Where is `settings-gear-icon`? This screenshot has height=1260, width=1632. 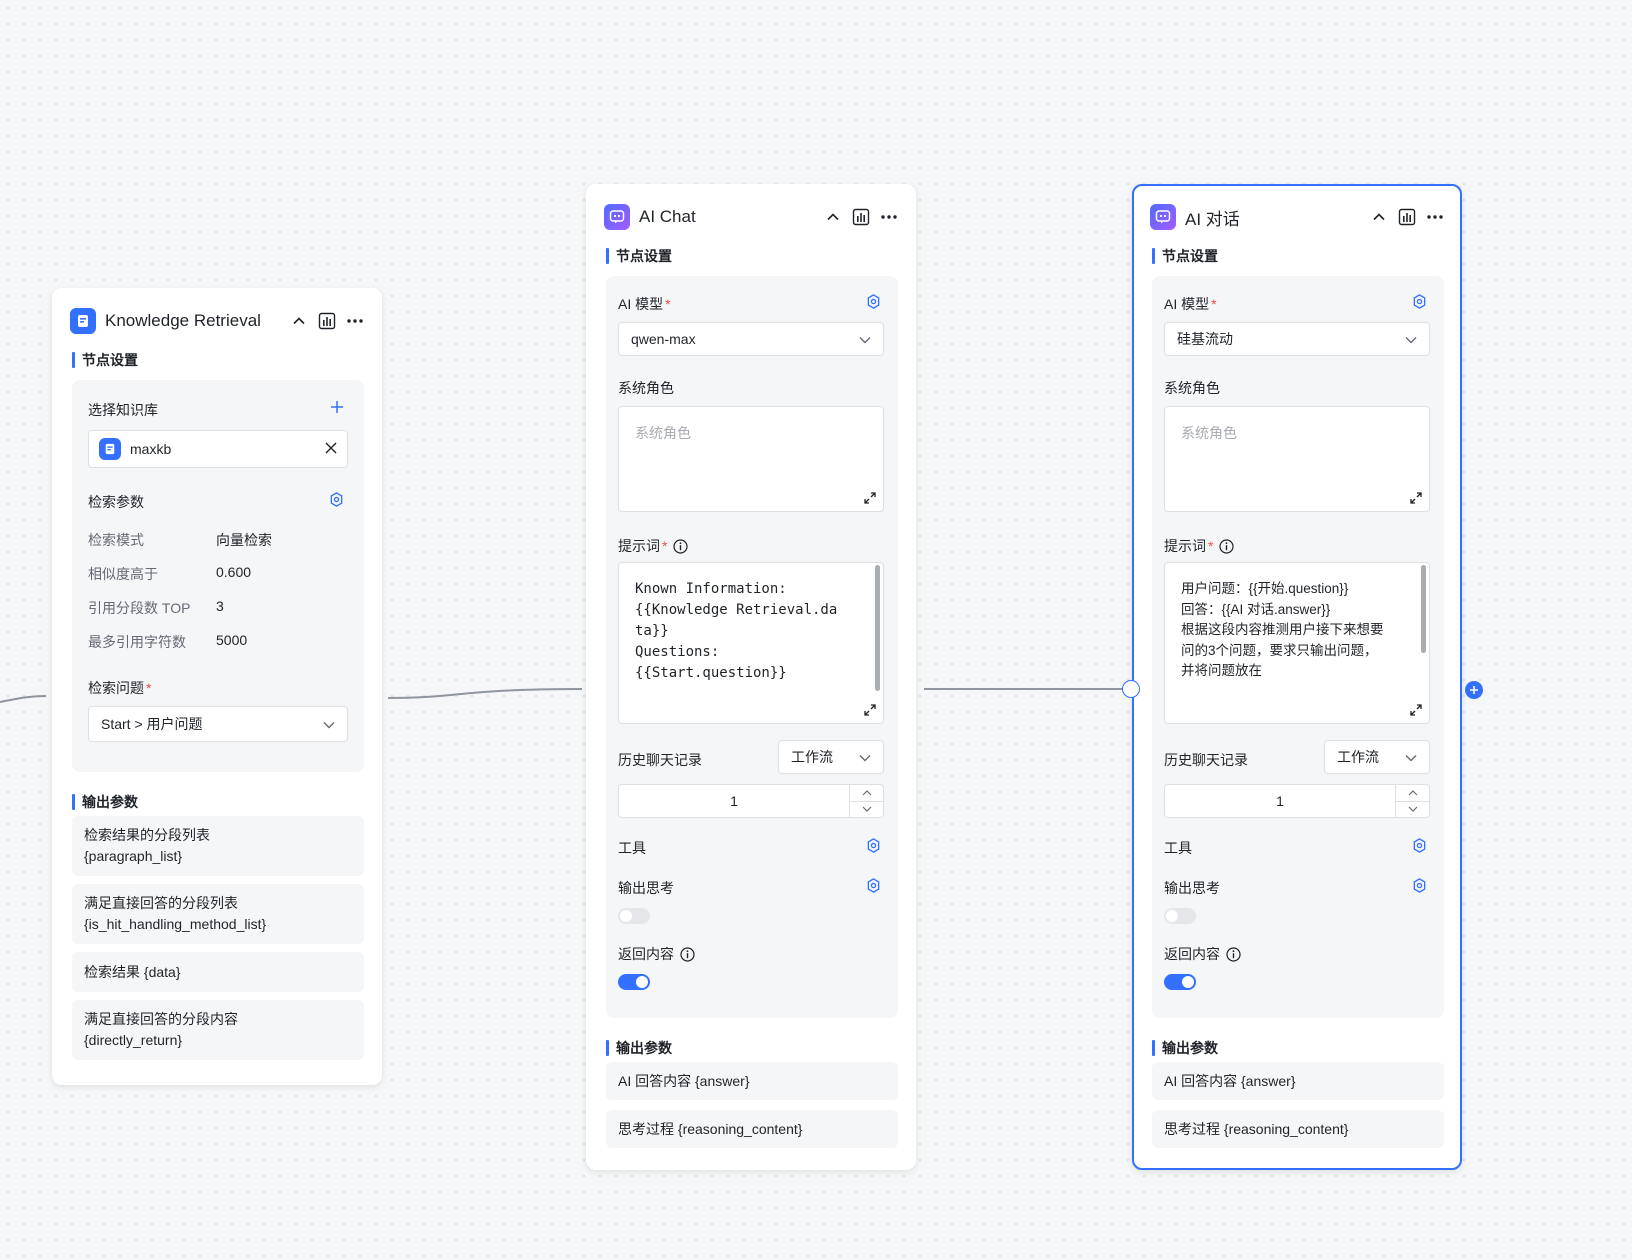
settings-gear-icon is located at coordinates (336, 502).